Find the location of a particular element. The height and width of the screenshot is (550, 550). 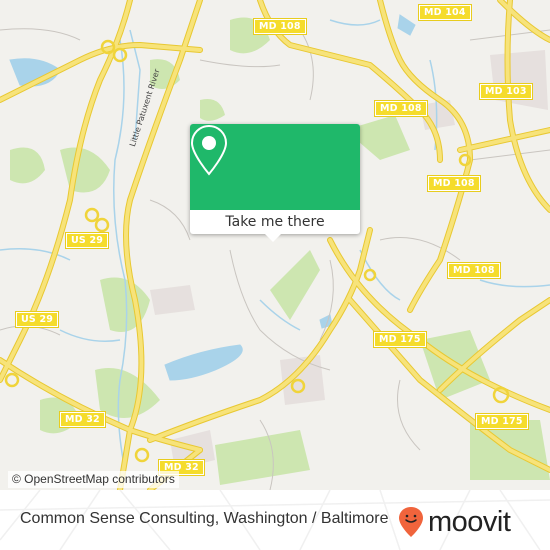

popup-header is located at coordinates (275, 167).